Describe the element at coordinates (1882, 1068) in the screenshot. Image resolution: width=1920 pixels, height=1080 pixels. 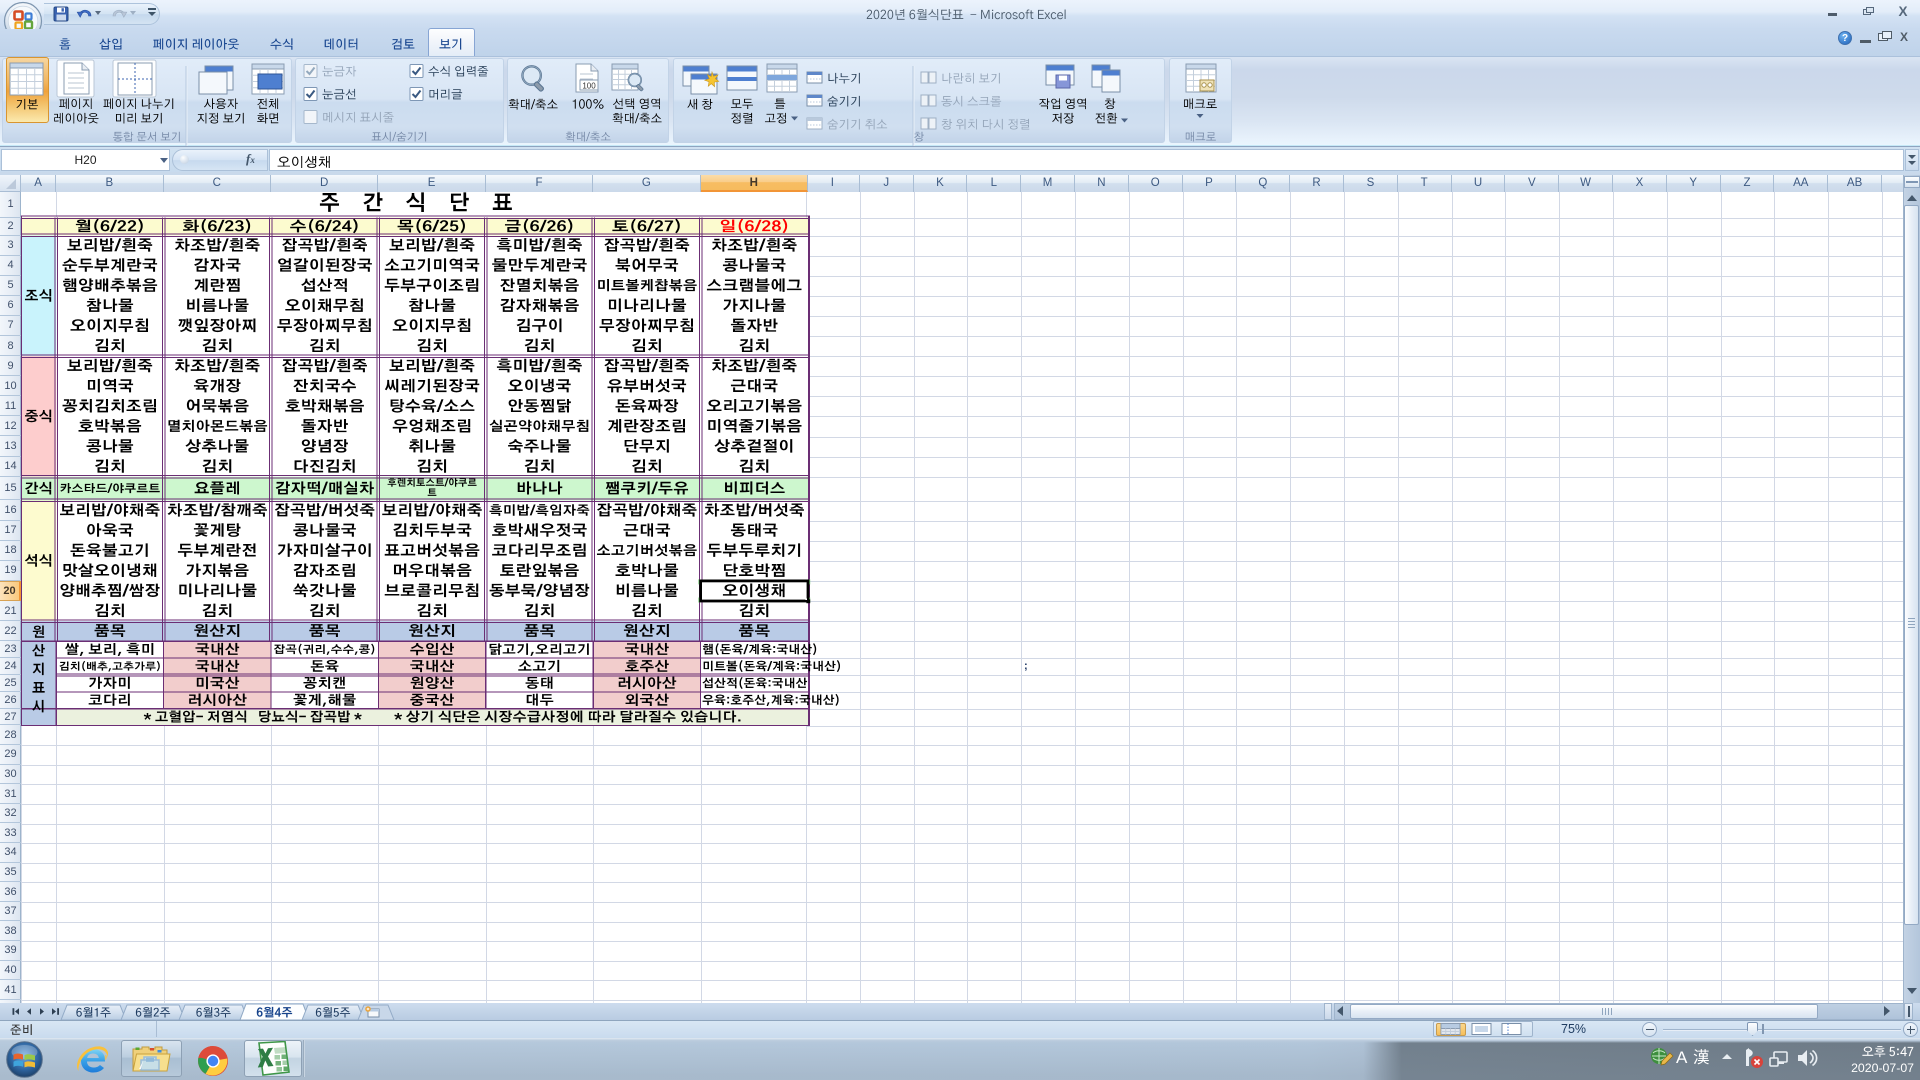
I see `svg-text: 2020-07-07` at that location.